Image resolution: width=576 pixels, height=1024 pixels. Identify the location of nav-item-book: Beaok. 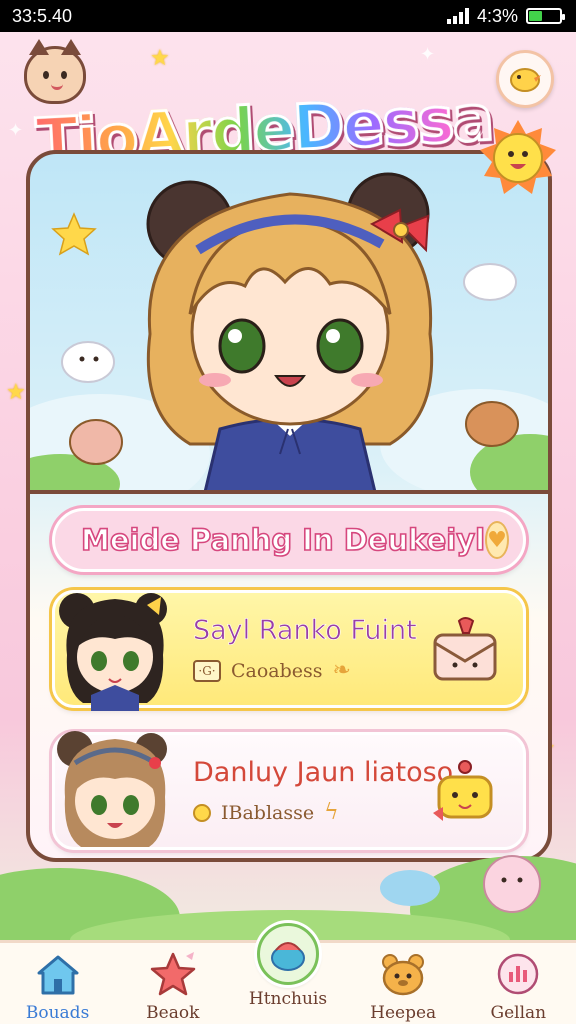
(173, 986).